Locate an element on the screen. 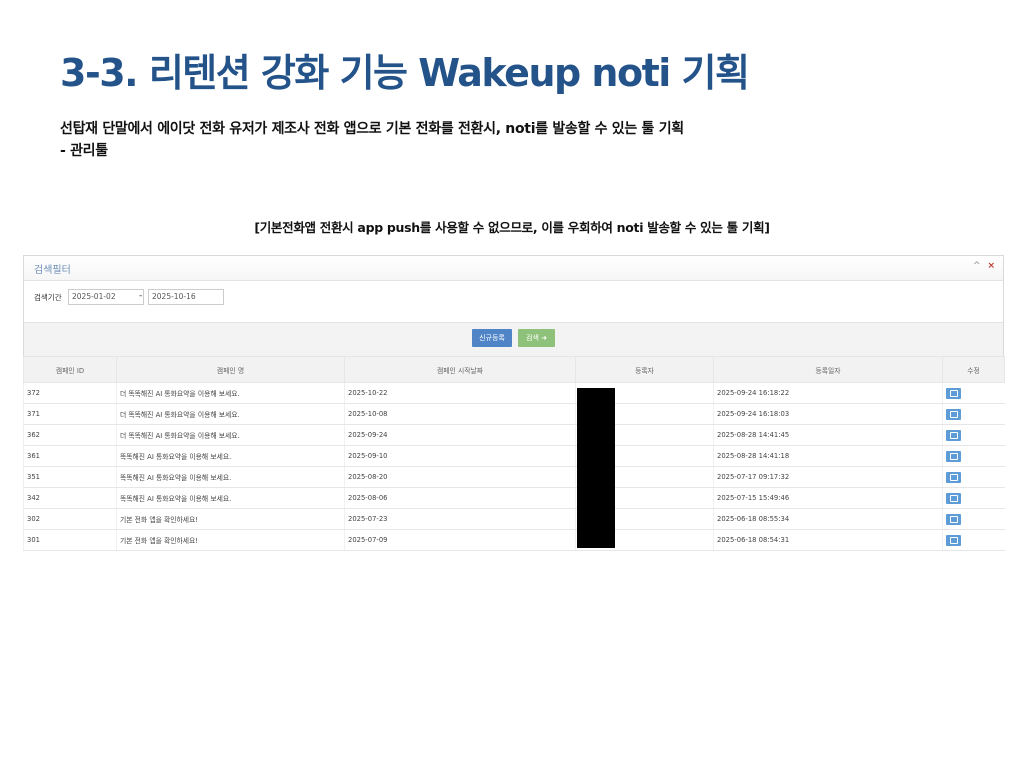 This screenshot has width=1024, height=768. search-button: 검색 ➜ is located at coordinates (536, 338).